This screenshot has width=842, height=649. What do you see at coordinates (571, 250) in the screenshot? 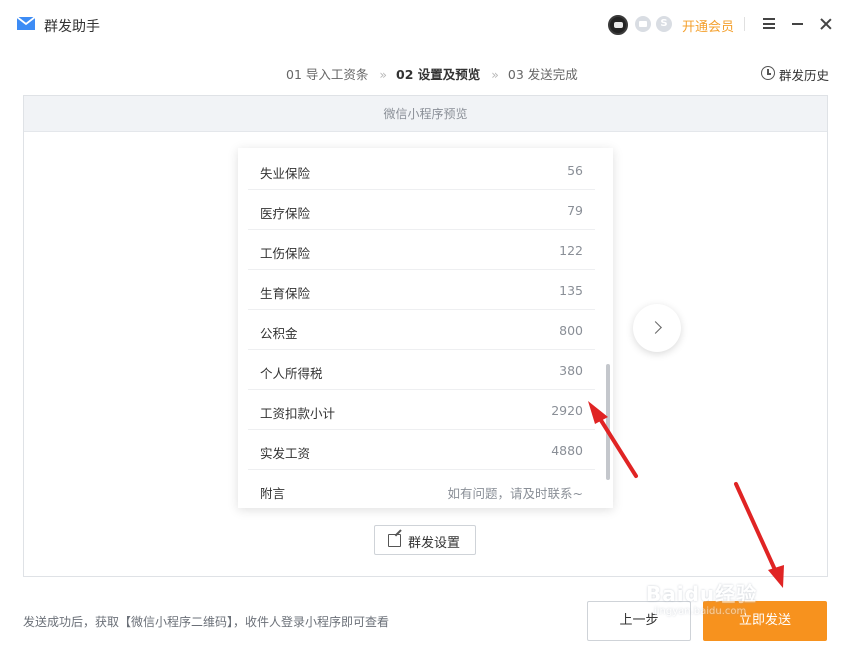
I see `row-value: 122` at bounding box center [571, 250].